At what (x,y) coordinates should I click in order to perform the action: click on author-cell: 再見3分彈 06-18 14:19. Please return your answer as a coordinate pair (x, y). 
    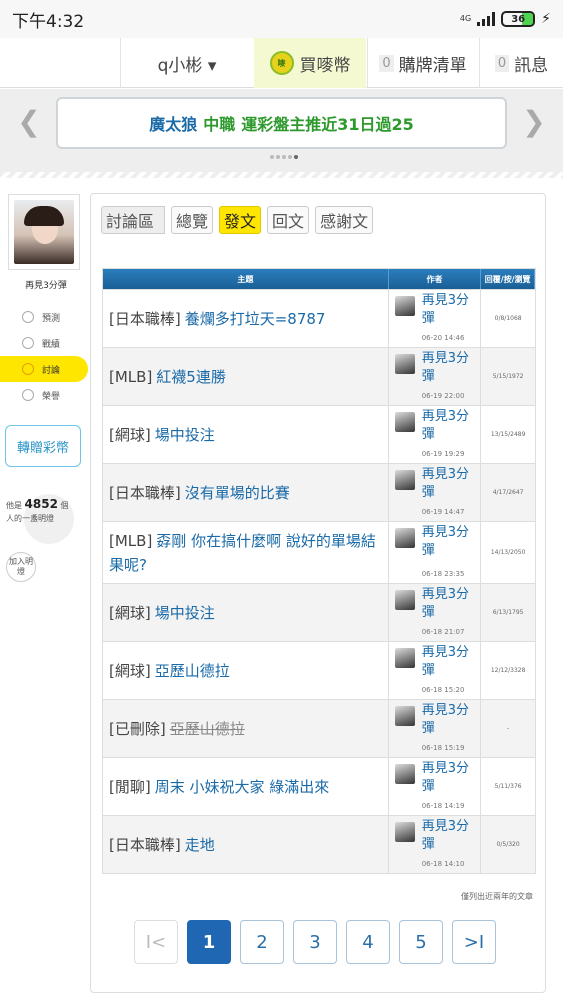
    Looking at the image, I should click on (435, 786).